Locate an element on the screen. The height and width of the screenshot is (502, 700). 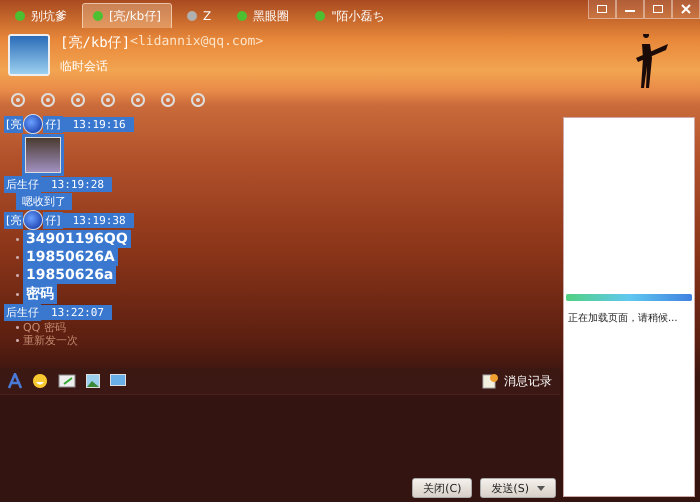
send-button: 发送(S) is located at coordinates (518, 488).